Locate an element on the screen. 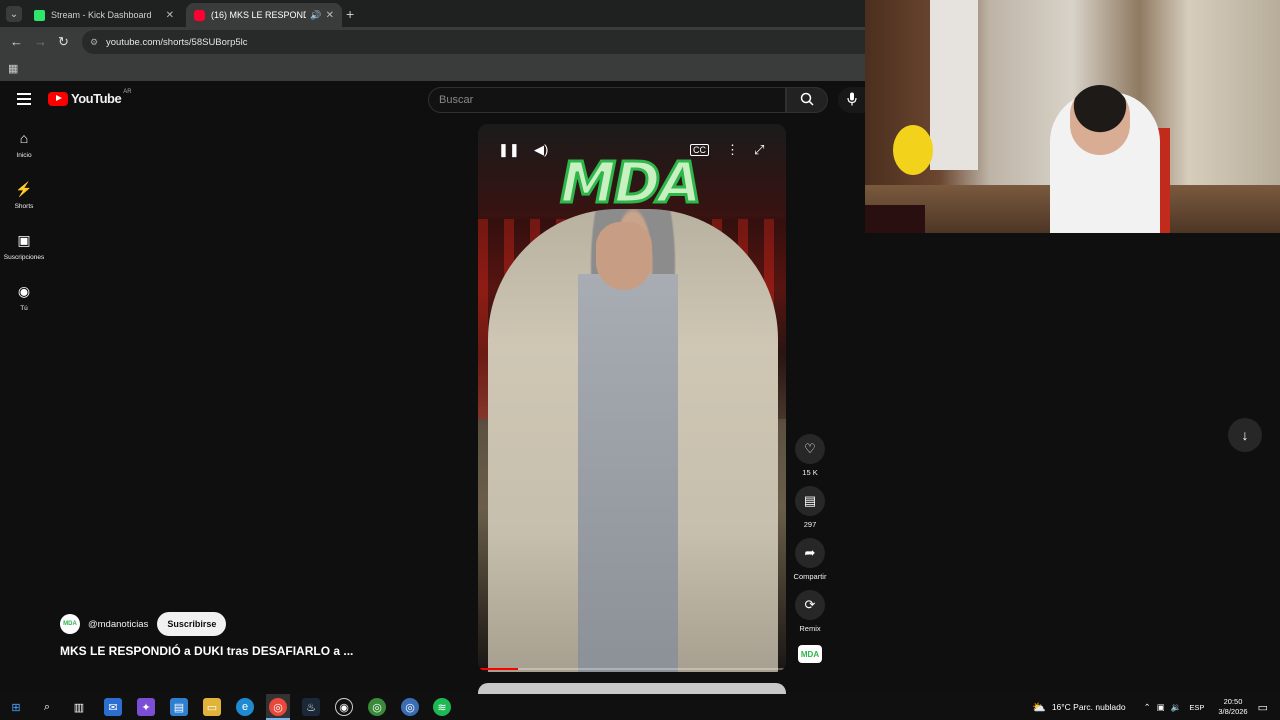 This screenshot has height=720, width=1280. like-button: ♡ 15 K is located at coordinates (810, 455).